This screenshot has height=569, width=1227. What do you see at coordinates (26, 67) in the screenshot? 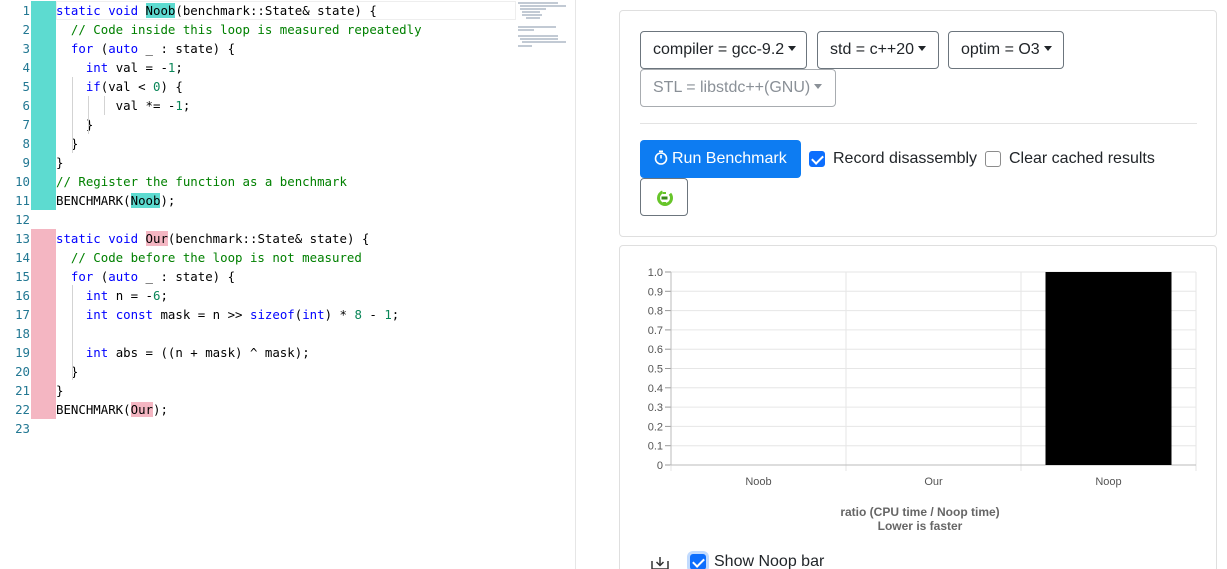
I see `line-number: 4` at bounding box center [26, 67].